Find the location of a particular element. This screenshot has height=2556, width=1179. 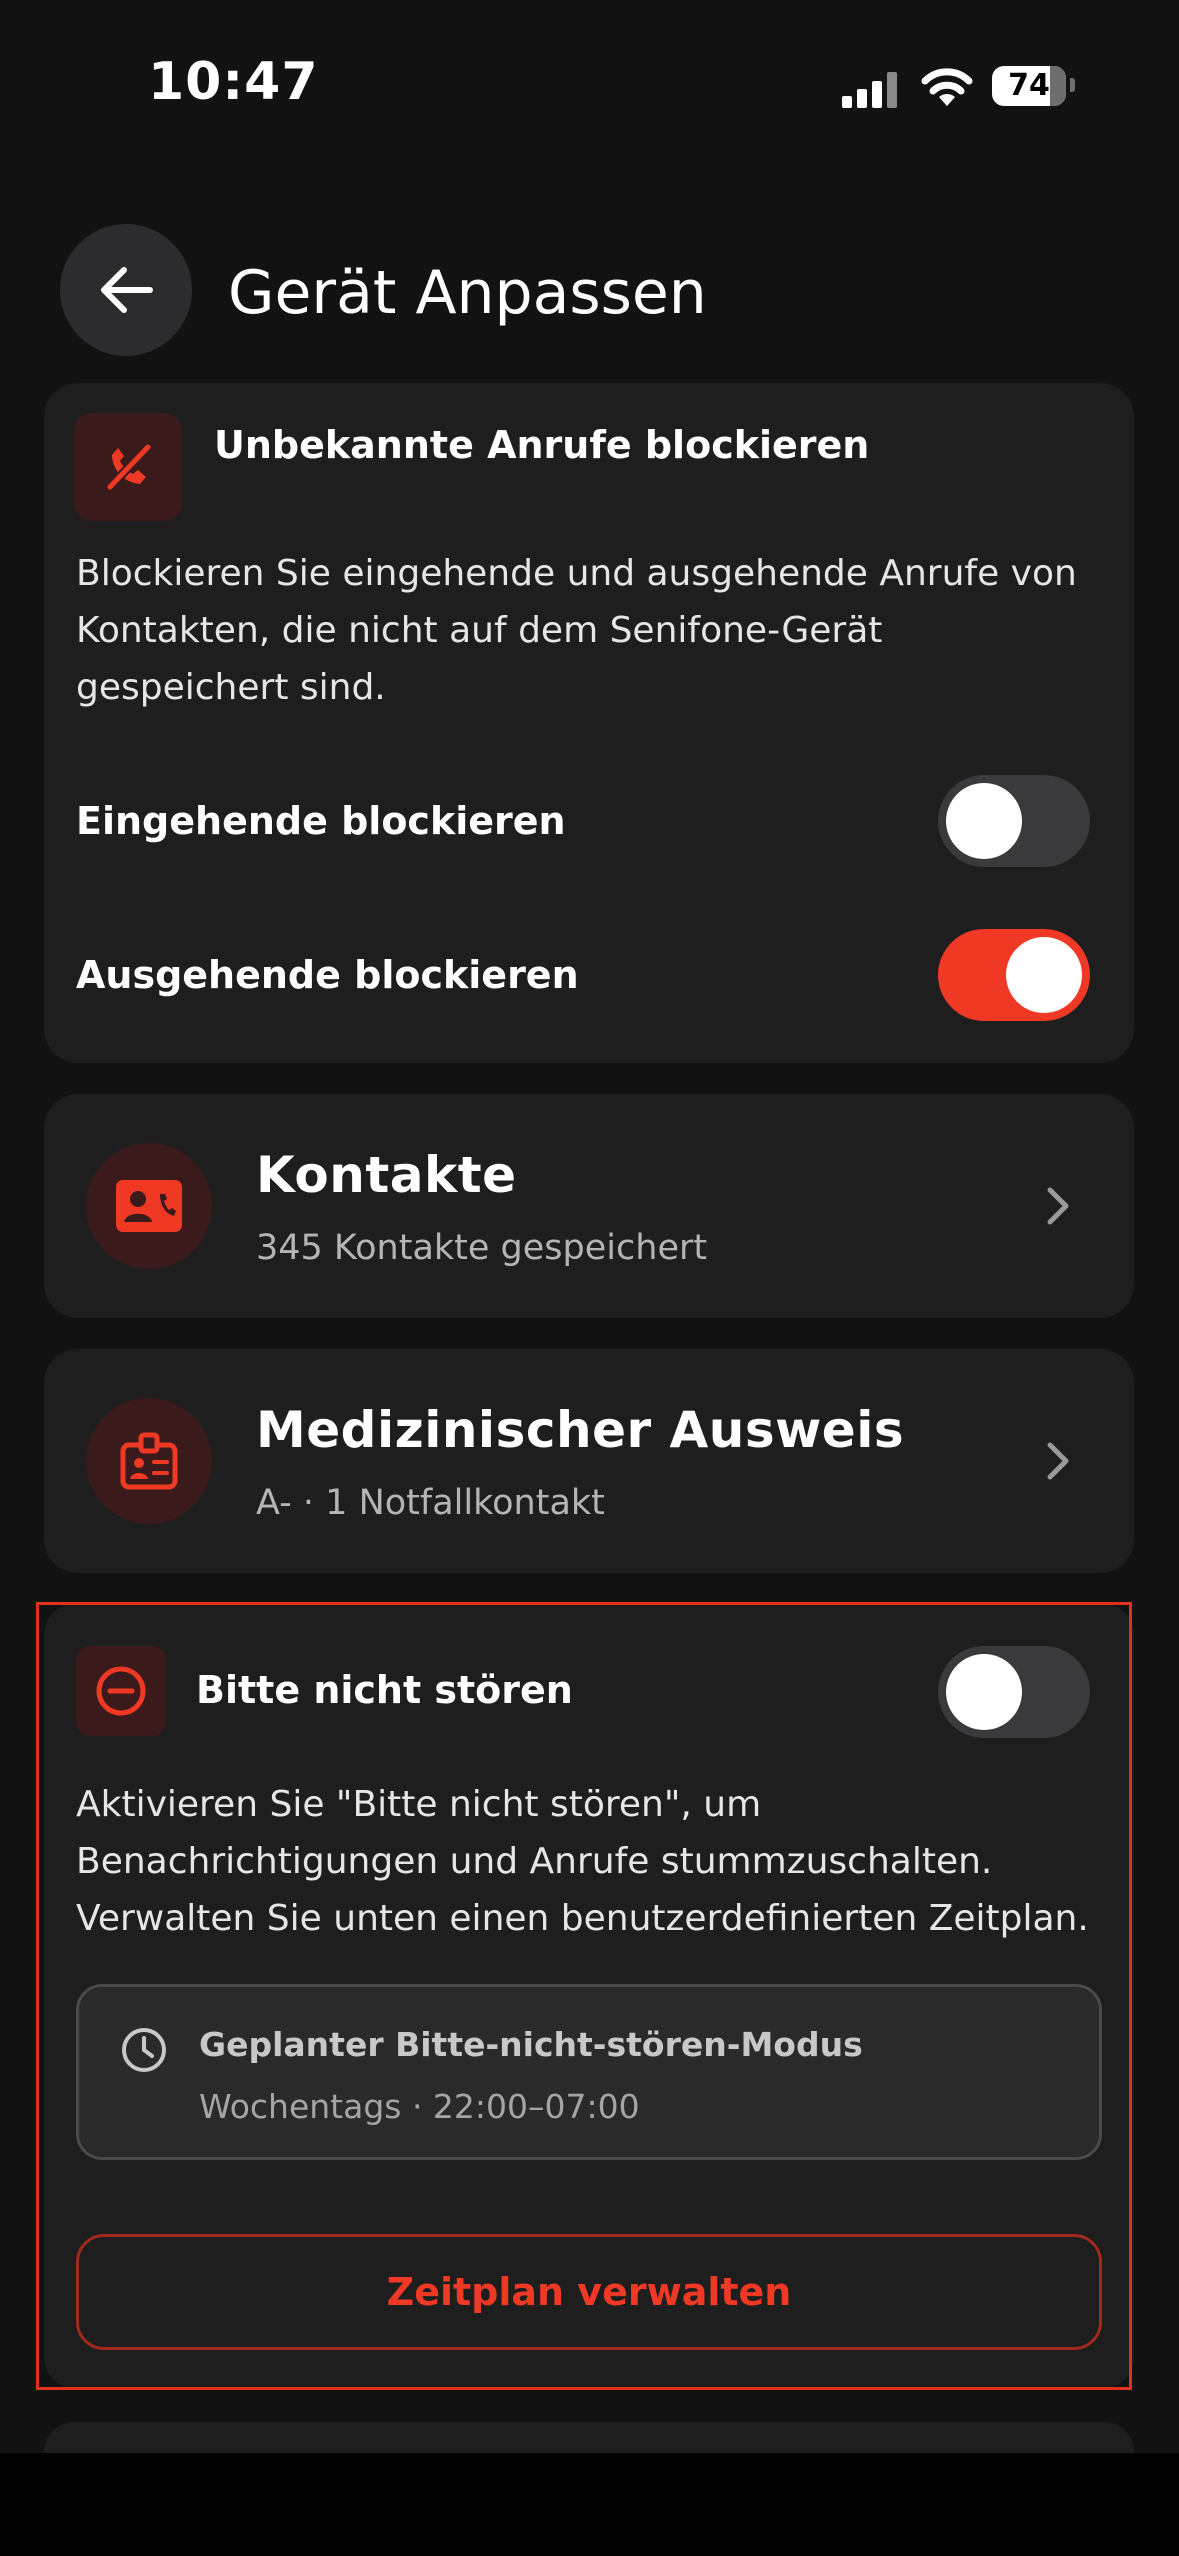

wifi-icon is located at coordinates (947, 87).